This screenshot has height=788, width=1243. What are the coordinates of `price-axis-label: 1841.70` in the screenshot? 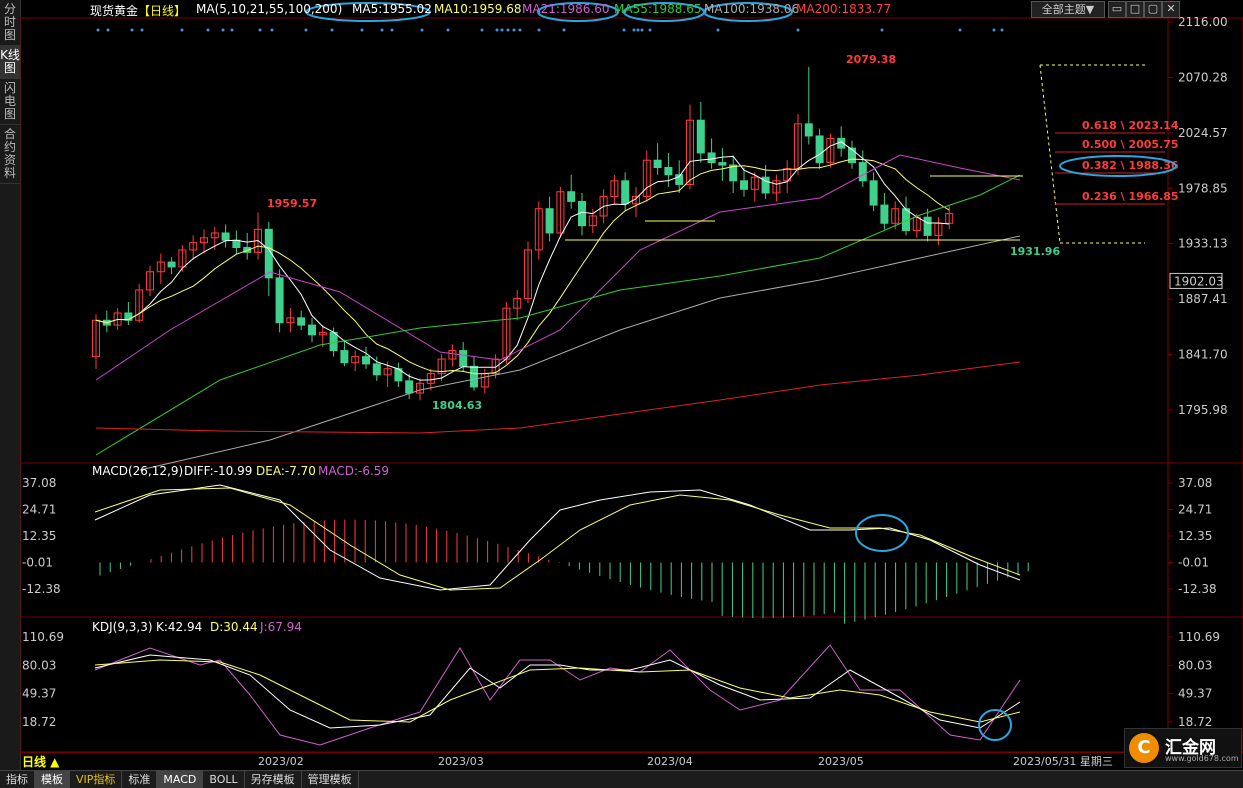 It's located at (1203, 355).